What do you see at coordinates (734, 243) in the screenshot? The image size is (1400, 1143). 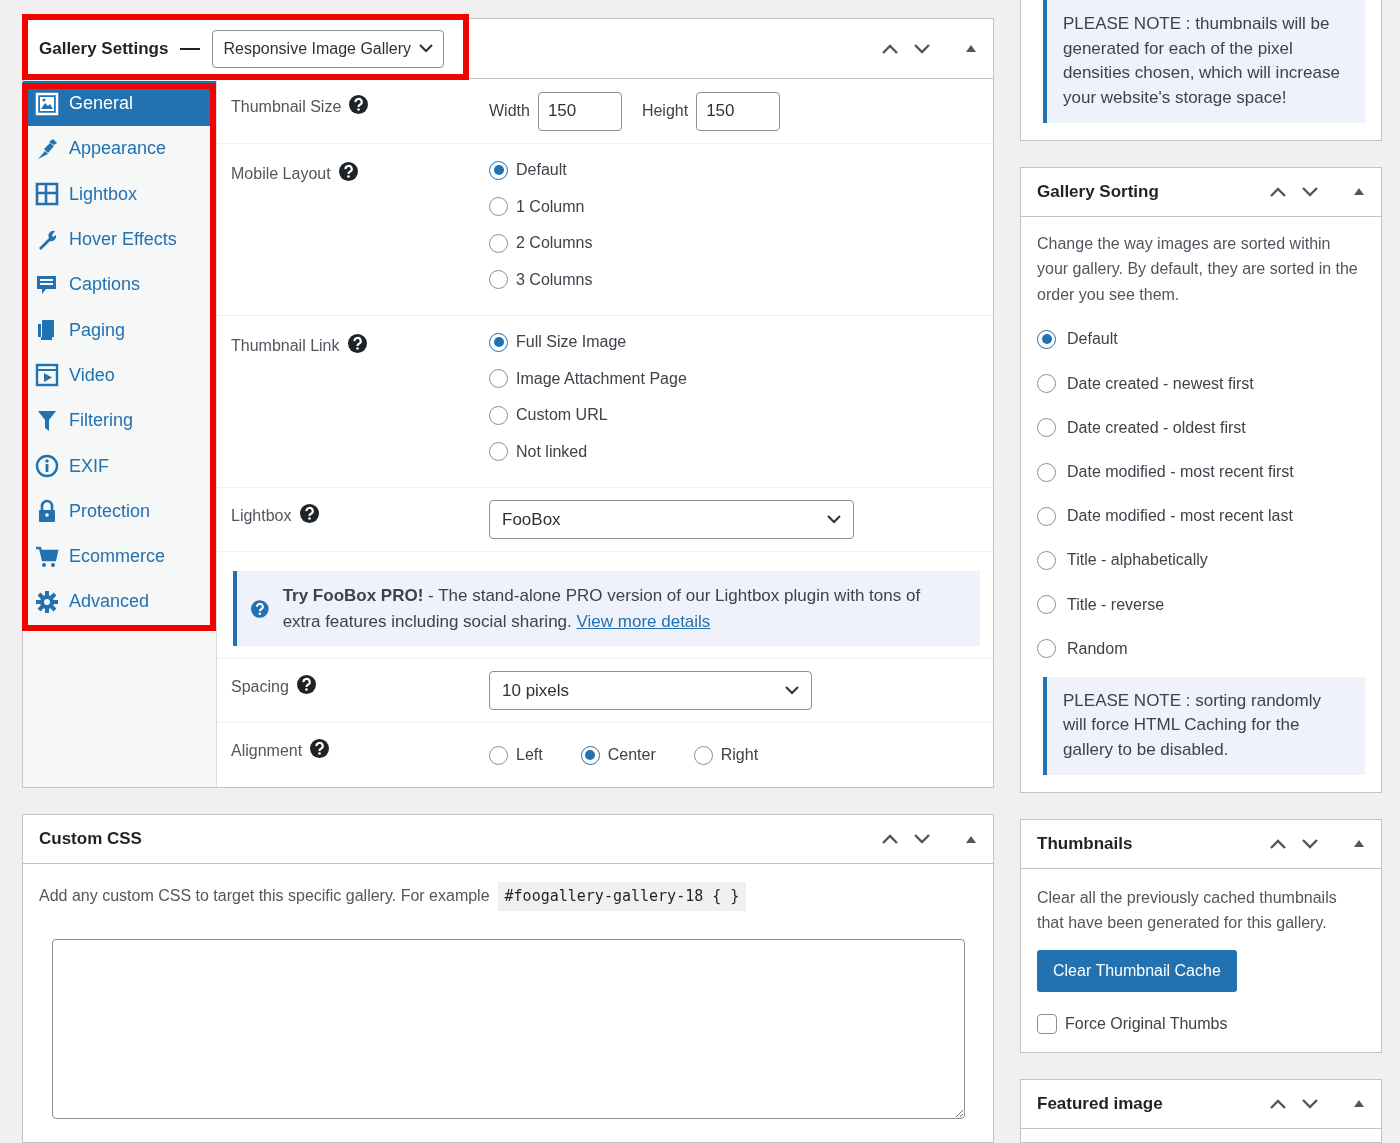 I see `radio-option: 2 Columns` at bounding box center [734, 243].